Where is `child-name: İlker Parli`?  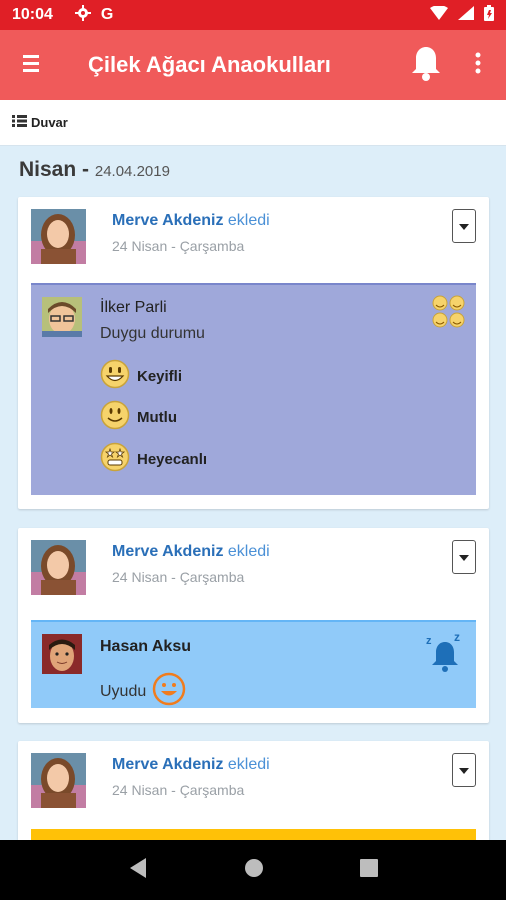 child-name: İlker Parli is located at coordinates (133, 307).